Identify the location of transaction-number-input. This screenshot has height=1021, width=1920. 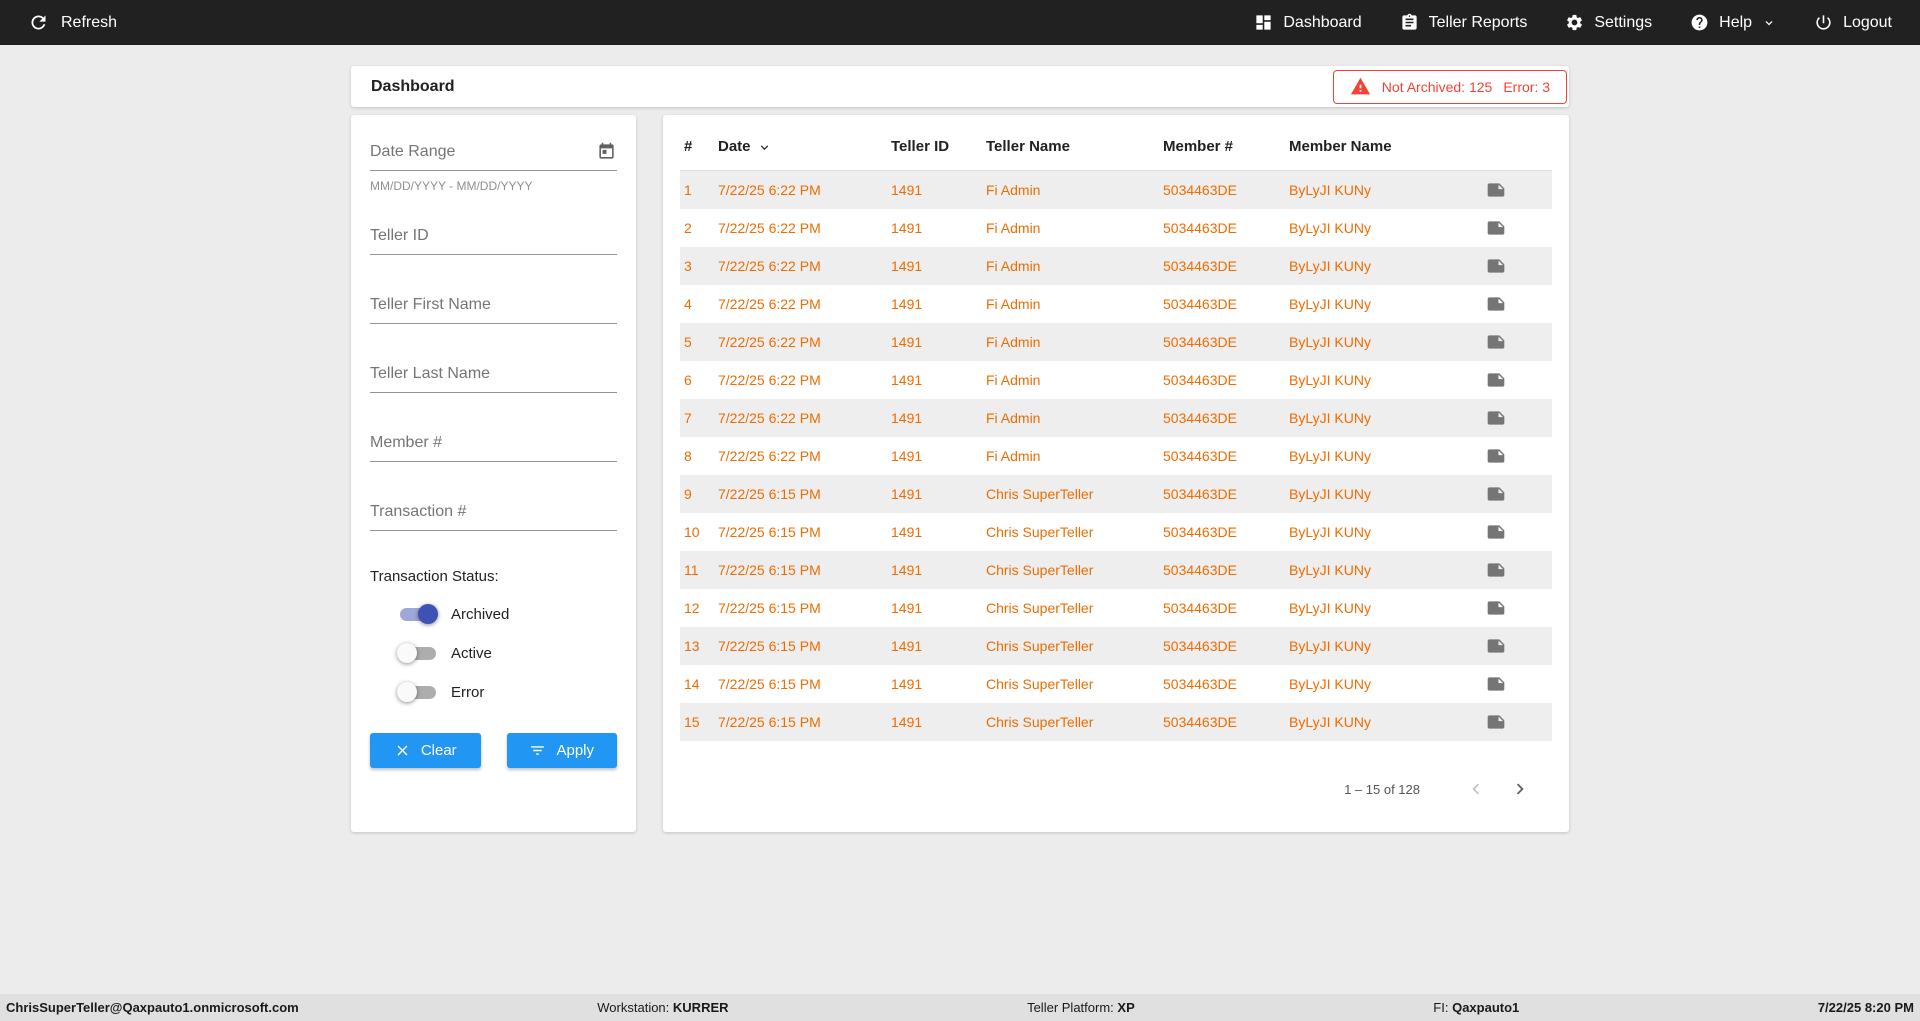
(493, 515).